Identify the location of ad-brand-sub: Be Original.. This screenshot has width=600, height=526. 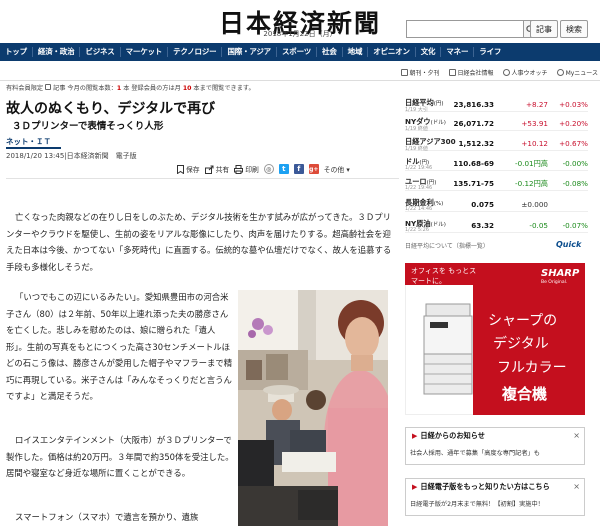
(554, 282).